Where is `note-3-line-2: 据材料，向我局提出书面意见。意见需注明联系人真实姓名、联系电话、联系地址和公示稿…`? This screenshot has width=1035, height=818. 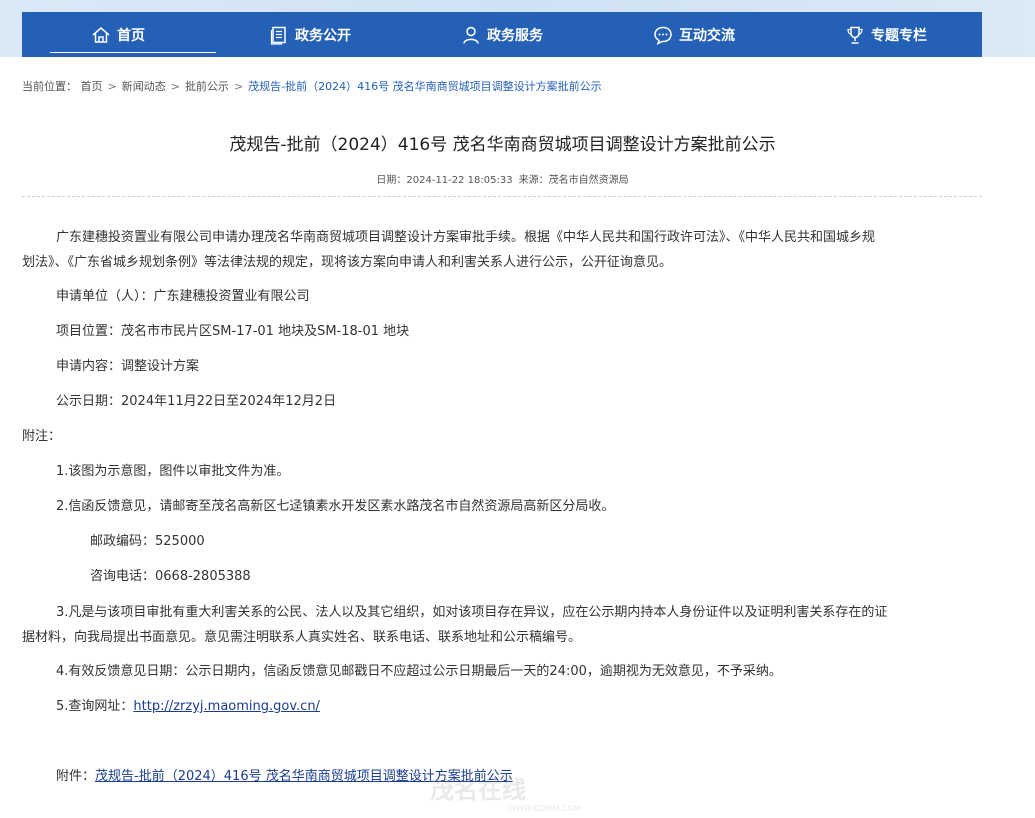
note-3-line-2: 据材料，向我局提出书面意见。意见需注明联系人真实姓名、联系电话、联系地址和公示稿… is located at coordinates (302, 637).